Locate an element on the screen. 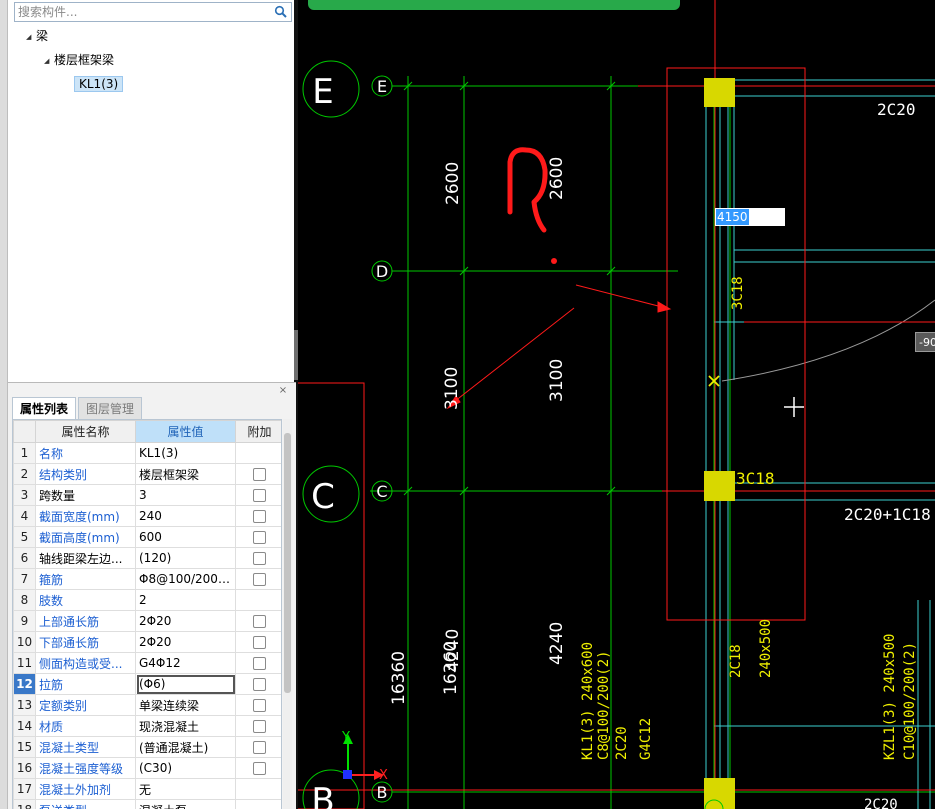 The width and height of the screenshot is (935, 809). table-row: 17 混凝土外加剂无 is located at coordinates (147, 789).